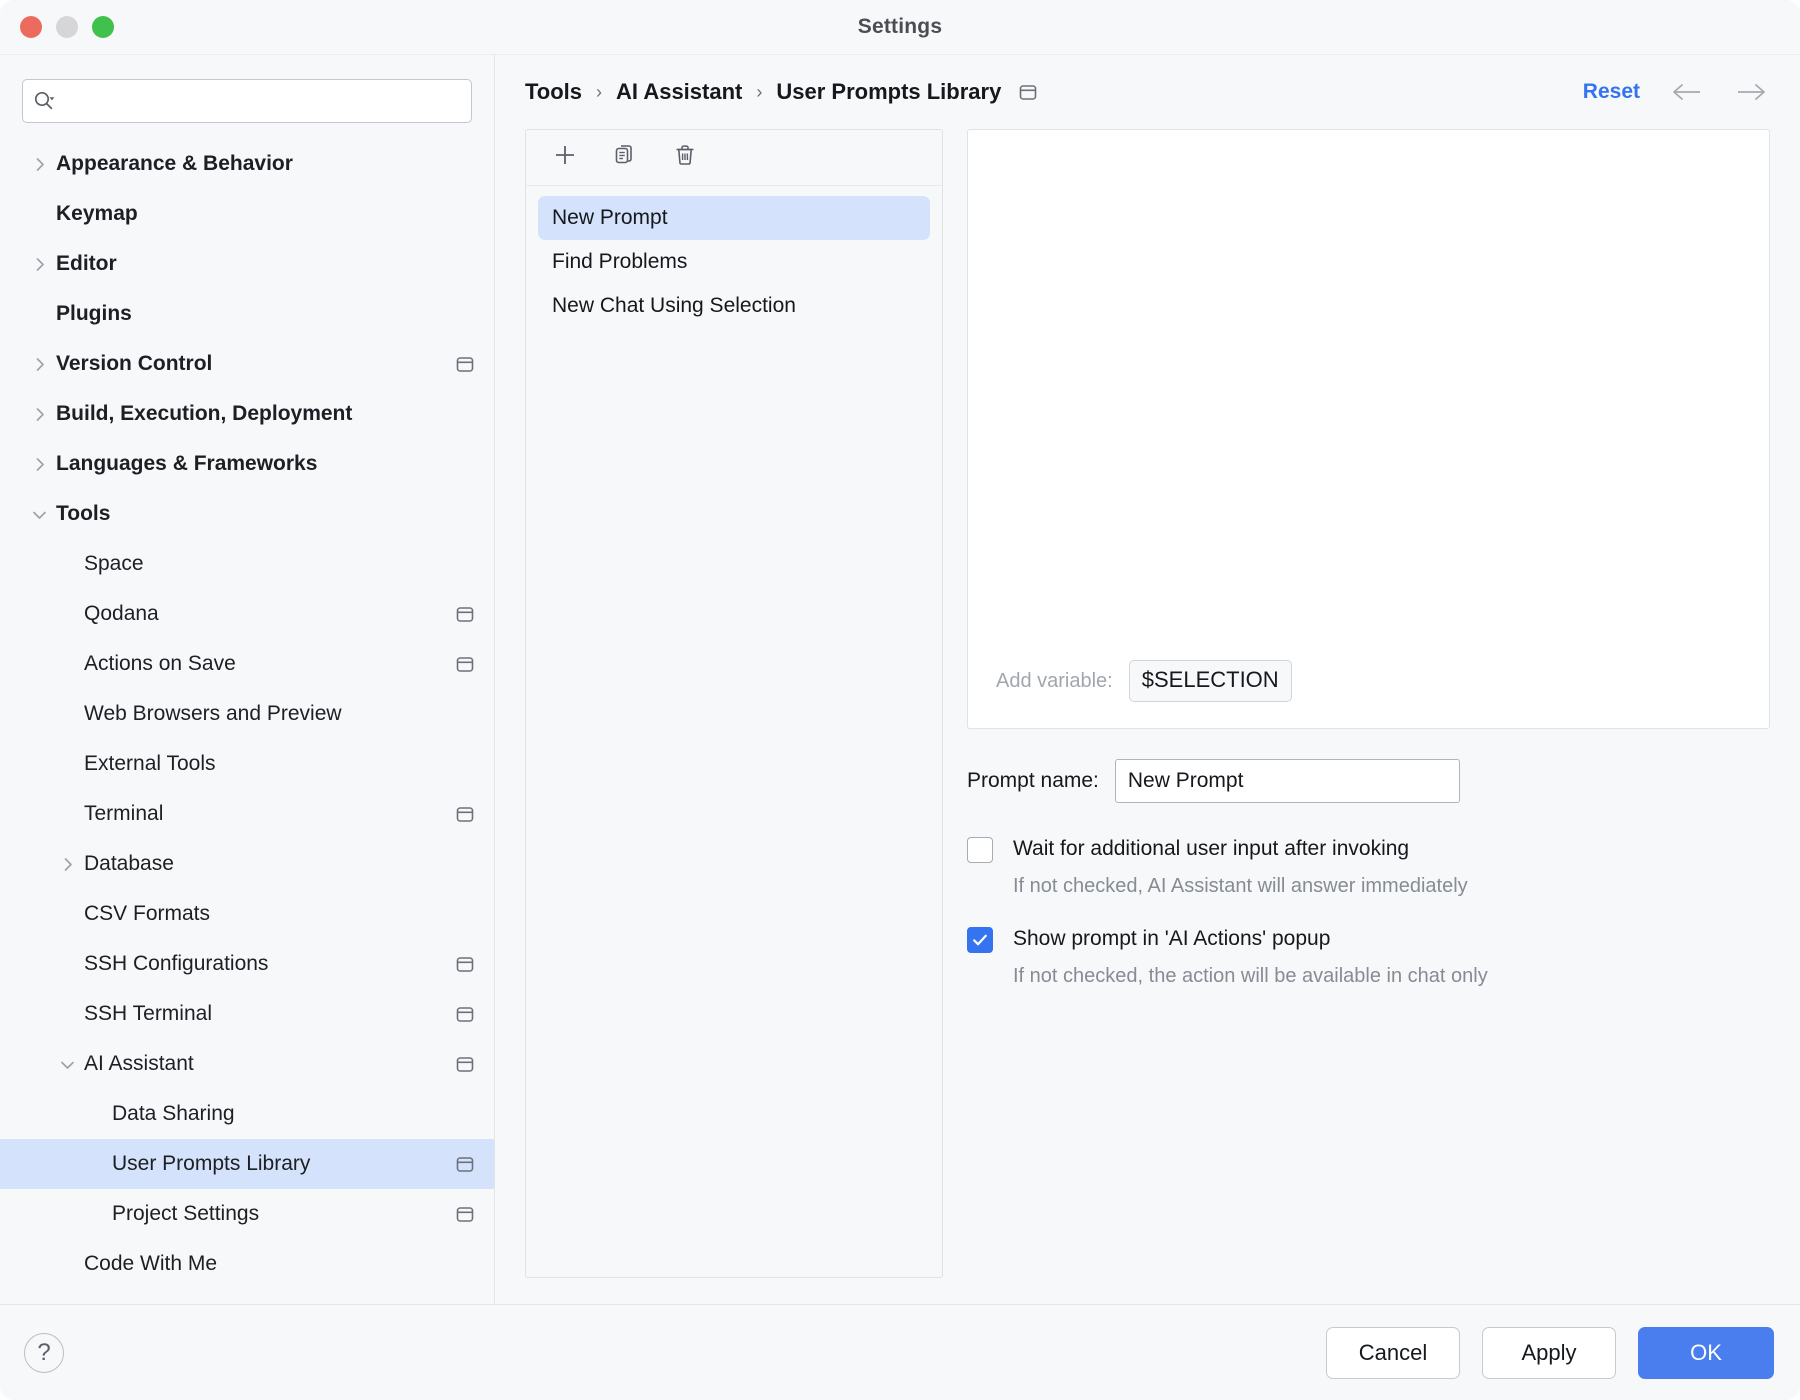  Describe the element at coordinates (204, 413) in the screenshot. I see `sidebar-item-label: Build, Execution, Deployment` at that location.